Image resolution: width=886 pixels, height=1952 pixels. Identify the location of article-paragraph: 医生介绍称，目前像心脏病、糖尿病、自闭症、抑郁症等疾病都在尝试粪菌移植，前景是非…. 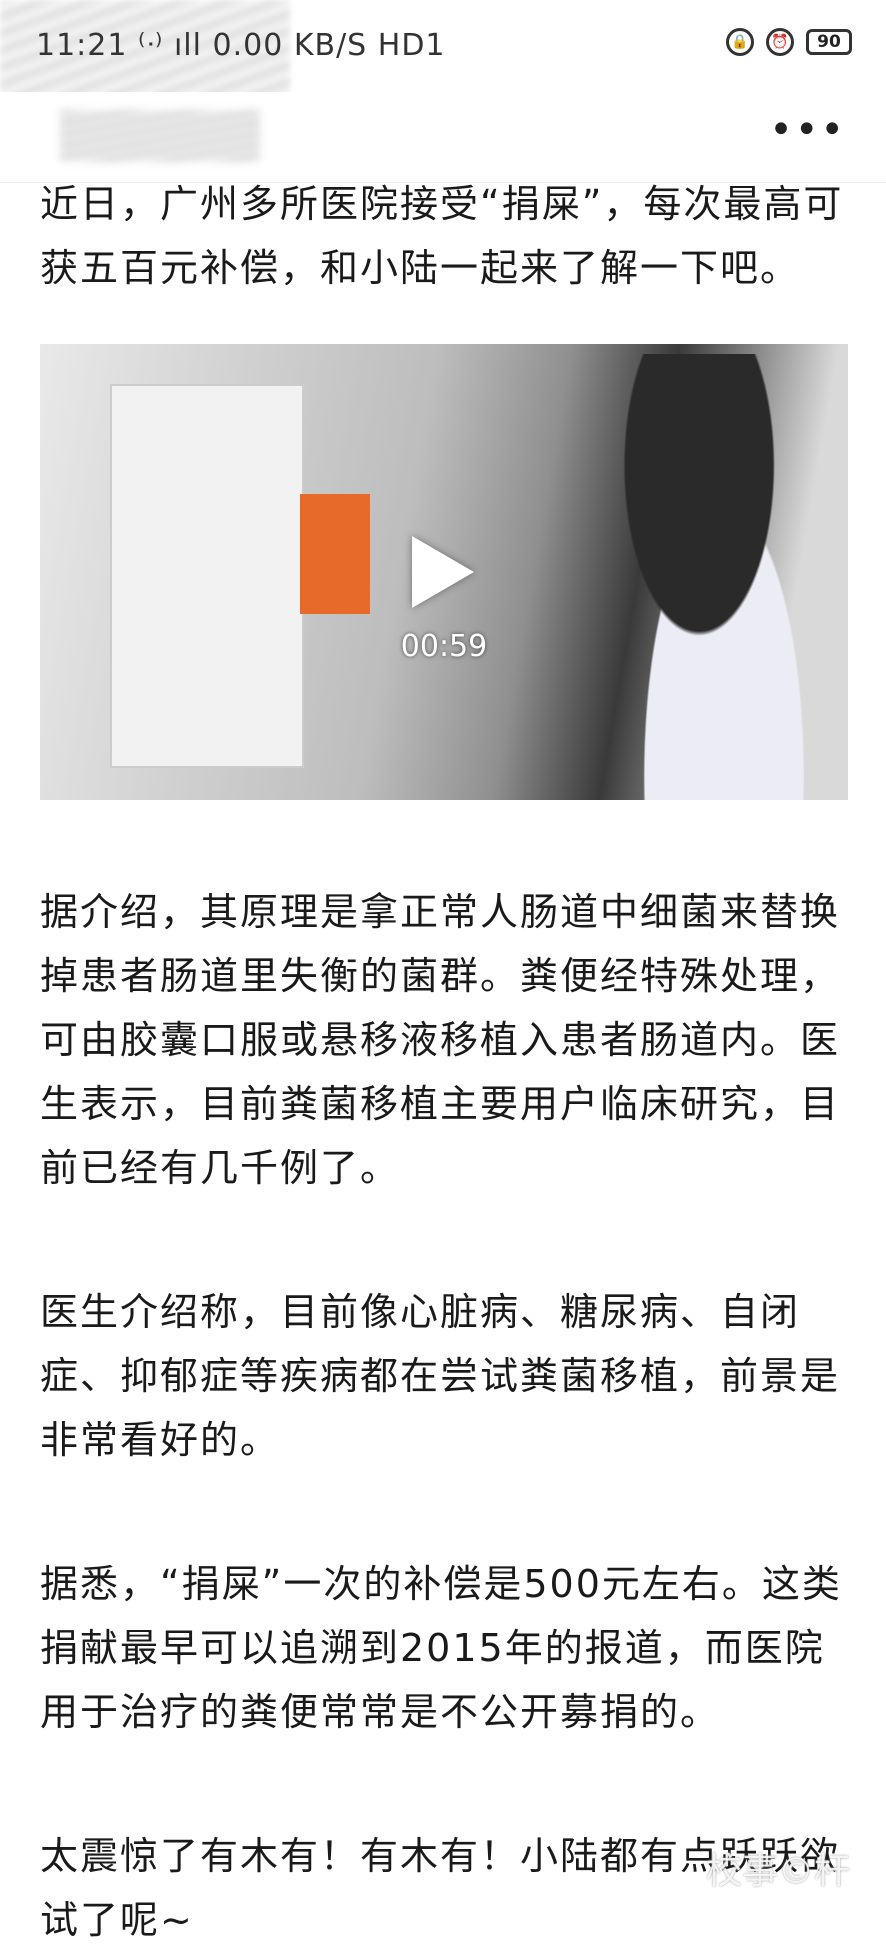
(440, 1376).